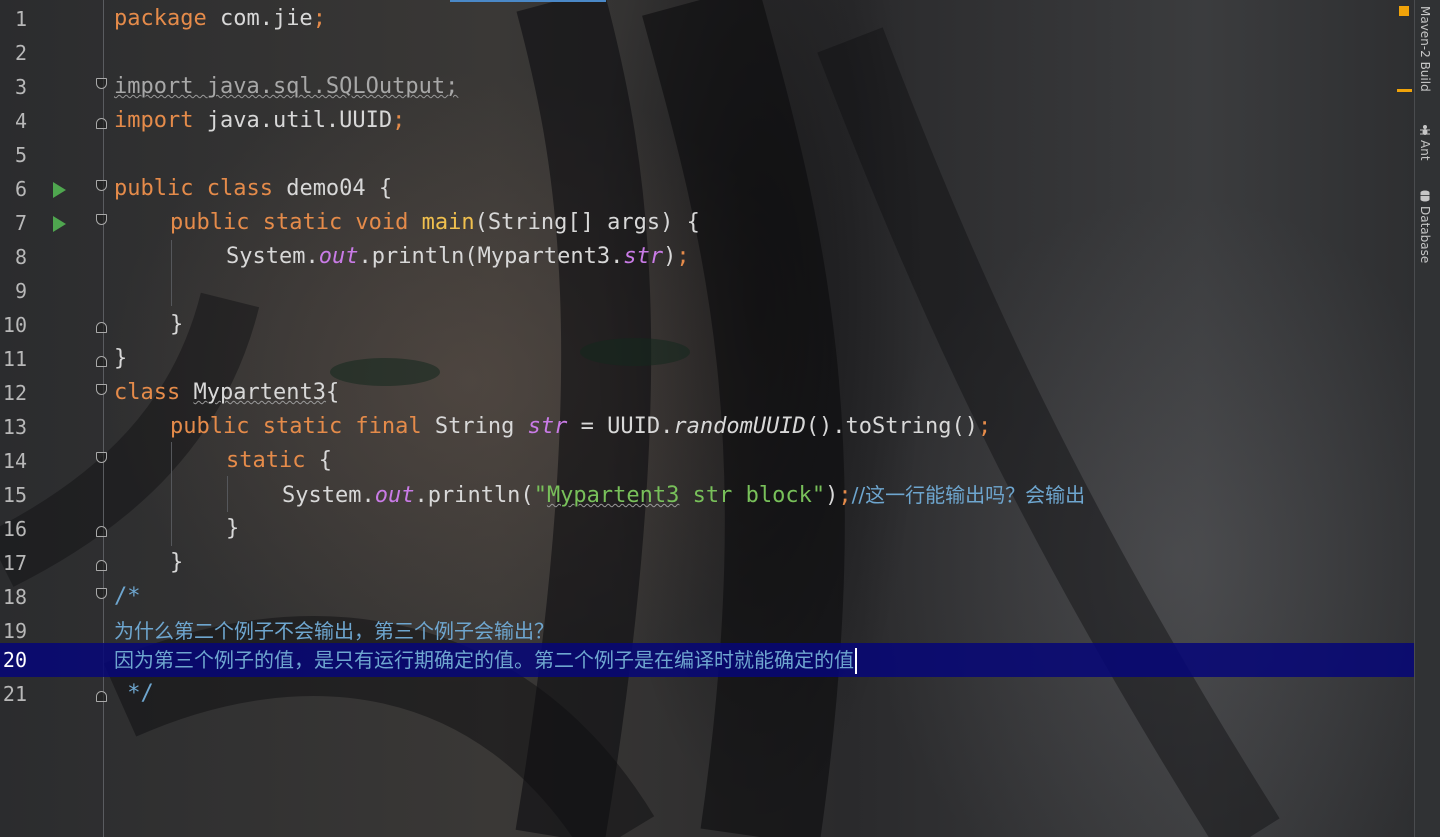 This screenshot has height=837, width=1440. What do you see at coordinates (20, 257) in the screenshot?
I see `line-number: 8` at bounding box center [20, 257].